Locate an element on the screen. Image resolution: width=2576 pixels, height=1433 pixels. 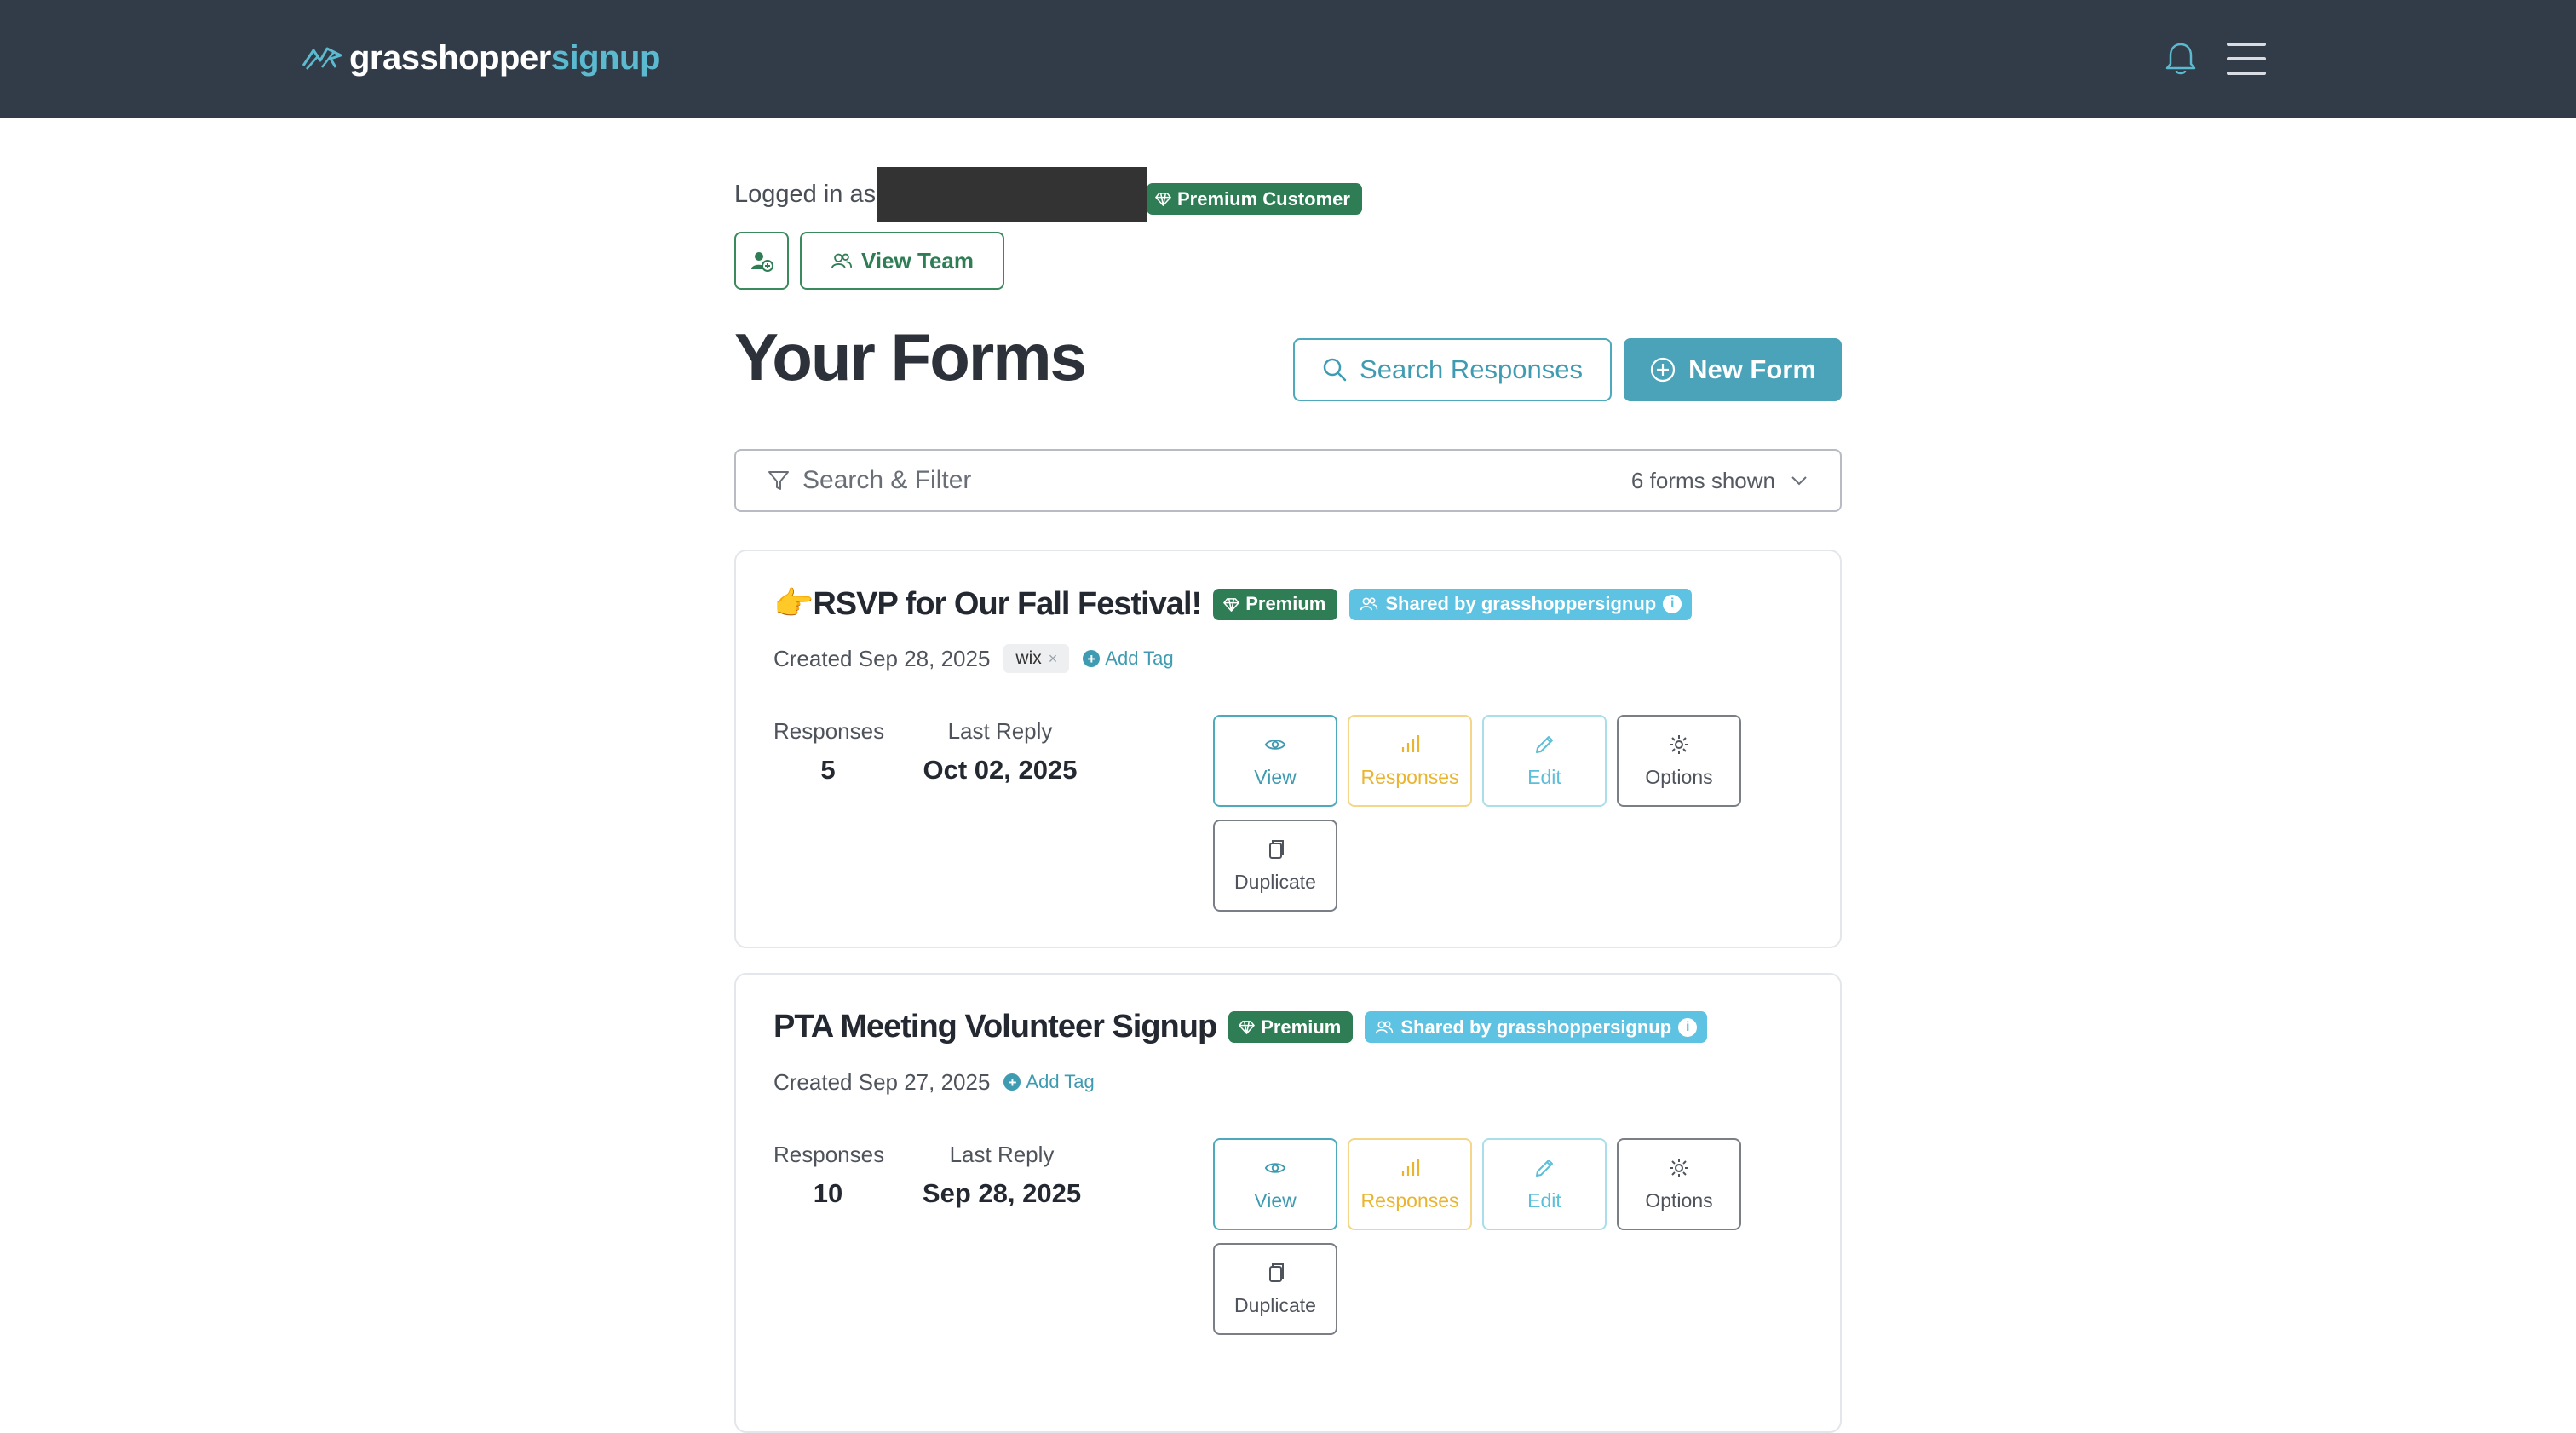
created-date: Created Sep 28, 2025 is located at coordinates (882, 658).